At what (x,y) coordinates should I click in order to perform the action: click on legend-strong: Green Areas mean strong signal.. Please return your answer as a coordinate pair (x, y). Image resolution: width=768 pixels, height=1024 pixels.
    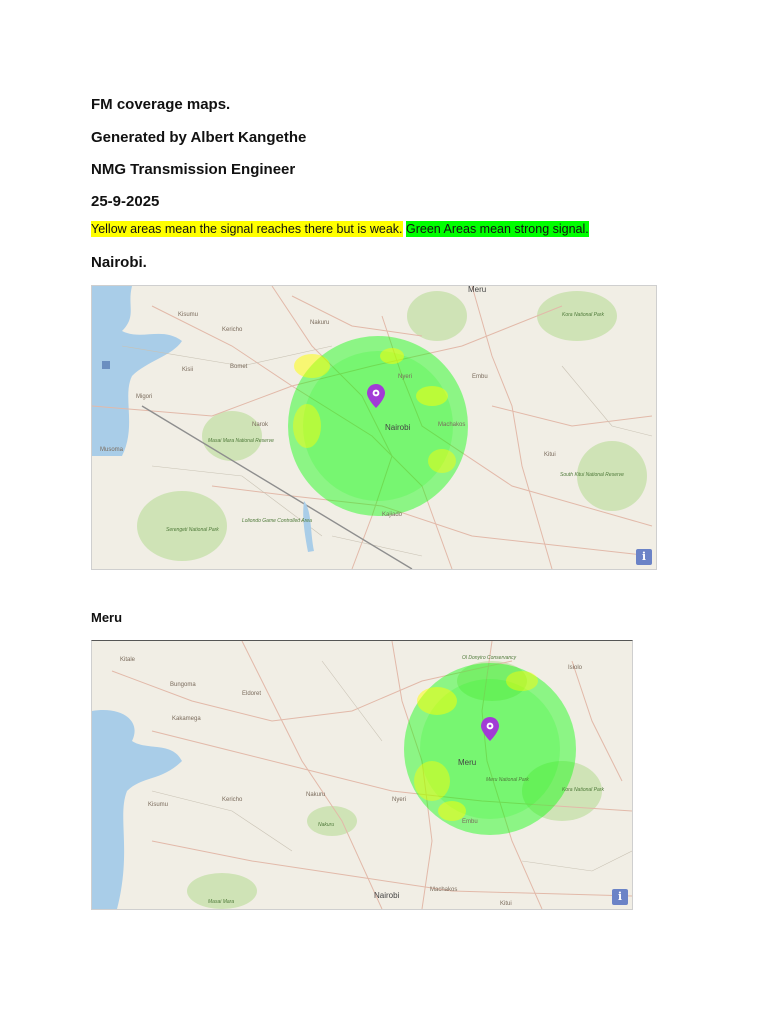
    Looking at the image, I should click on (497, 229).